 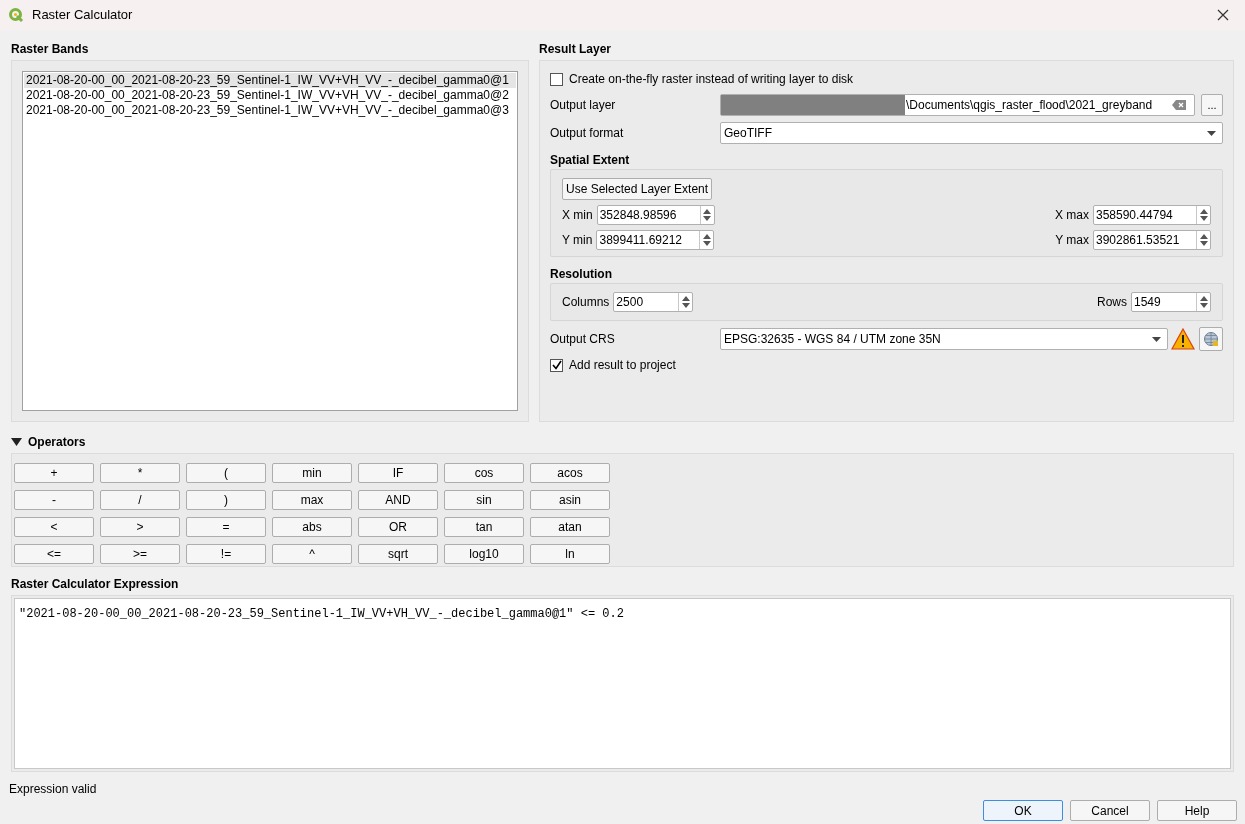 What do you see at coordinates (484, 473) in the screenshot?
I see `operator-button: cos` at bounding box center [484, 473].